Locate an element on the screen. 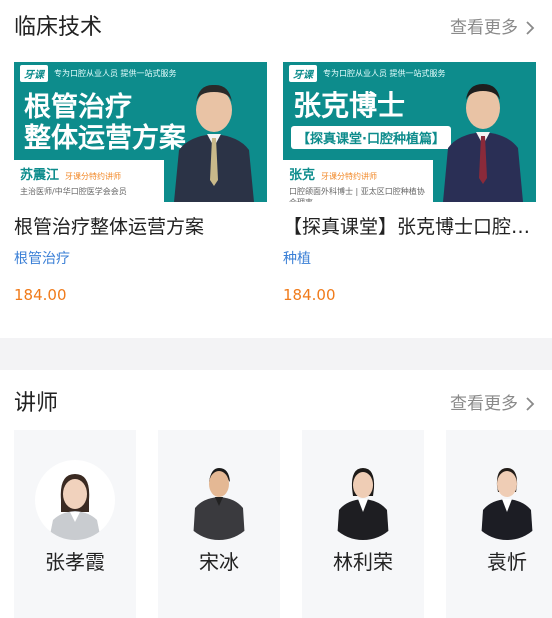  cover-title: 张克博士 is located at coordinates (349, 105).